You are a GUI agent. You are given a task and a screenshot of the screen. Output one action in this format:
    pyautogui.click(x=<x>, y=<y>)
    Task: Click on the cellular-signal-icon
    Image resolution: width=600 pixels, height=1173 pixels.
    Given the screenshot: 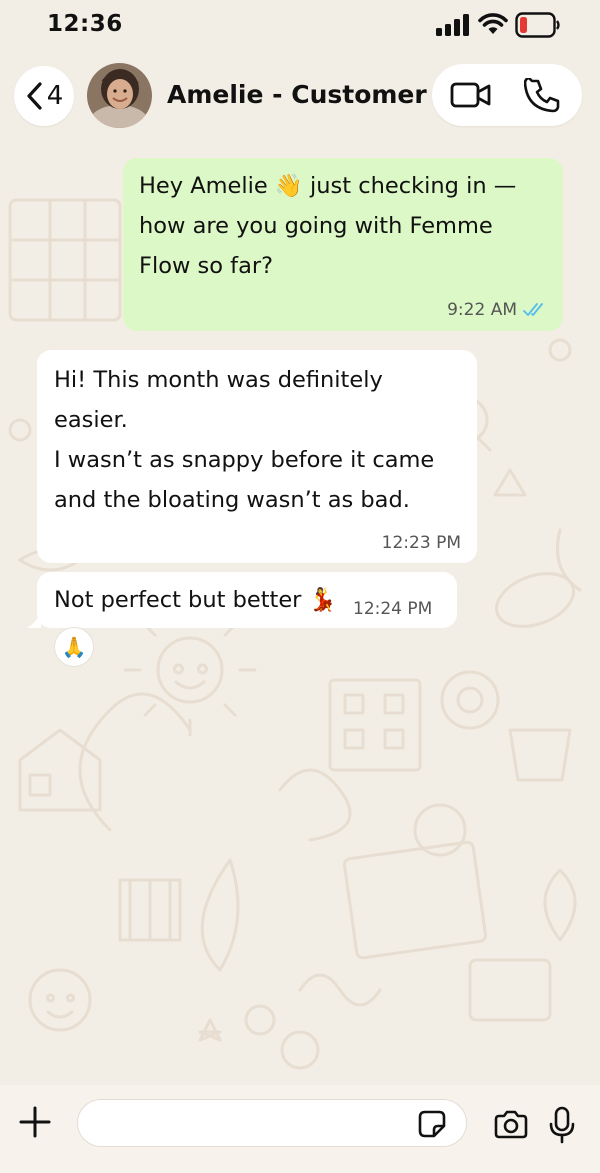 What is the action you would take?
    pyautogui.click(x=452, y=25)
    